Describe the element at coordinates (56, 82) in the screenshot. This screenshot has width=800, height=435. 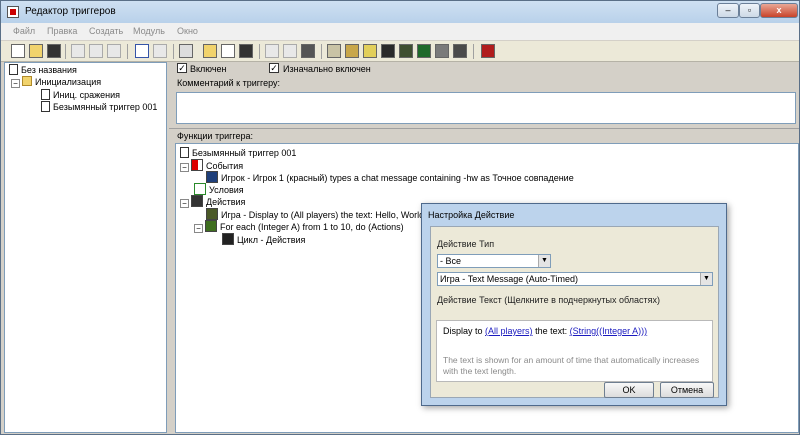
I see `tree-category: − Инициализация` at that location.